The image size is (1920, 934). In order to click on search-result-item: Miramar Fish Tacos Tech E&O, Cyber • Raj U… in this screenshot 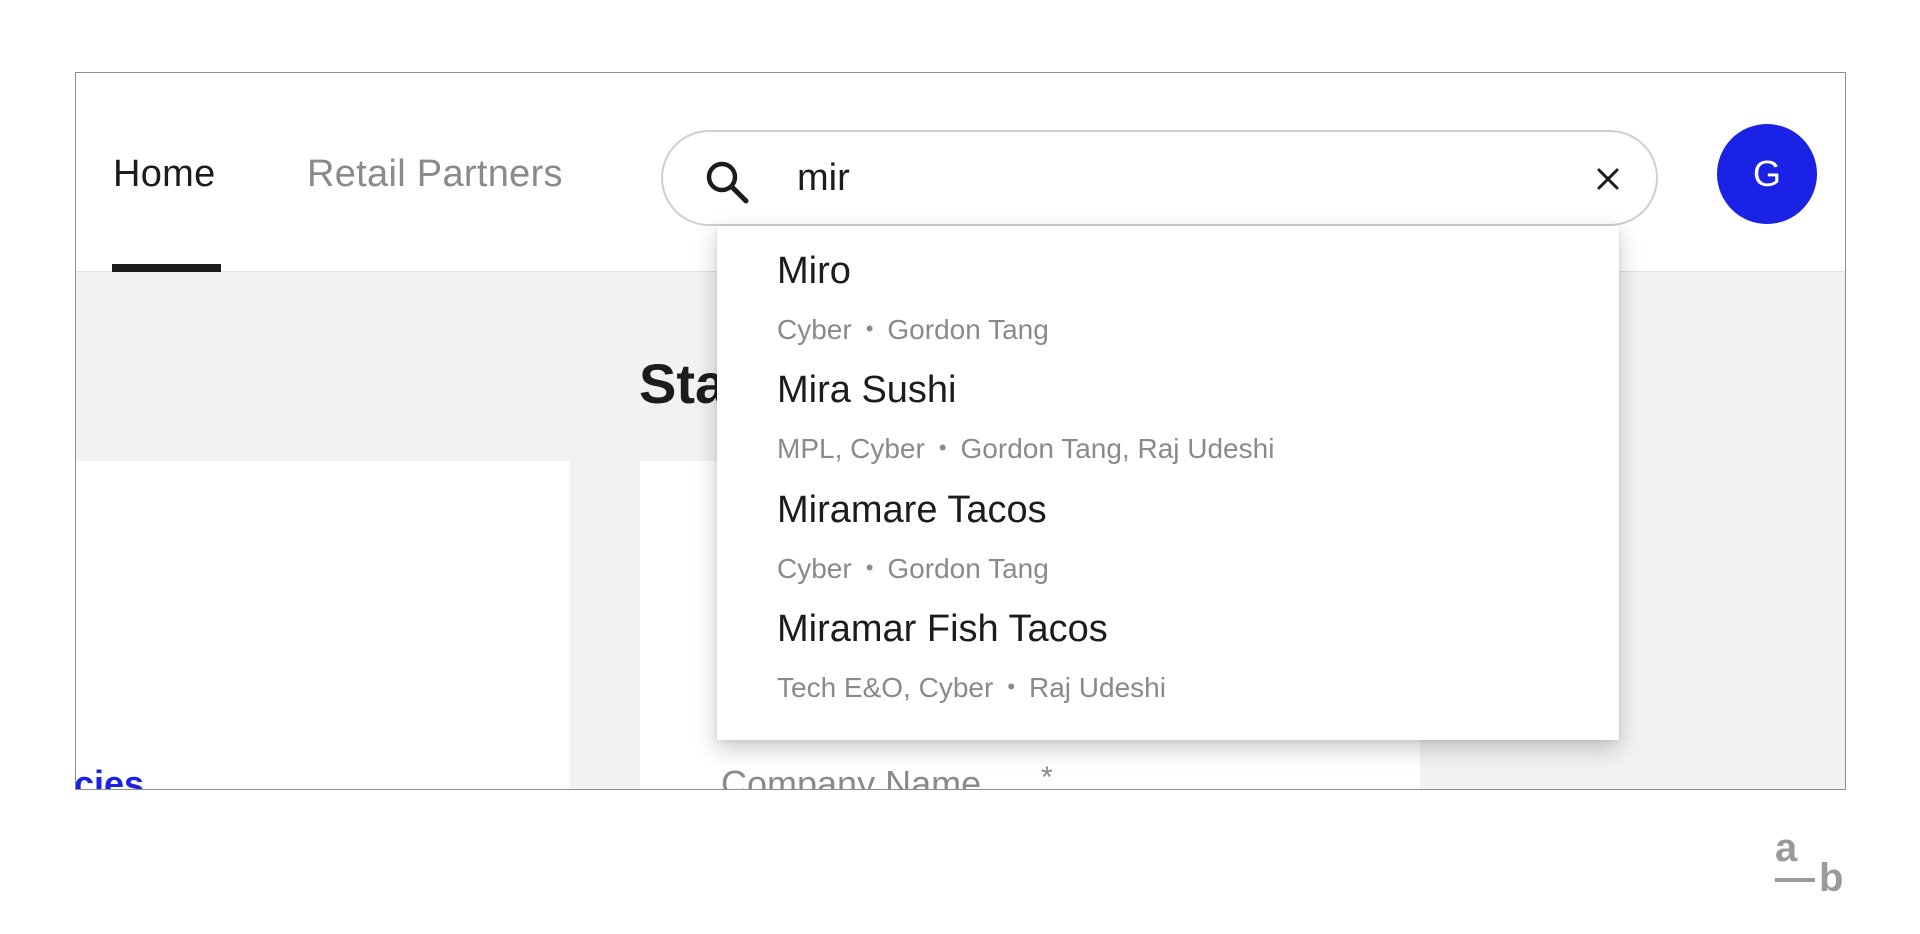, I will do `click(1168, 644)`.